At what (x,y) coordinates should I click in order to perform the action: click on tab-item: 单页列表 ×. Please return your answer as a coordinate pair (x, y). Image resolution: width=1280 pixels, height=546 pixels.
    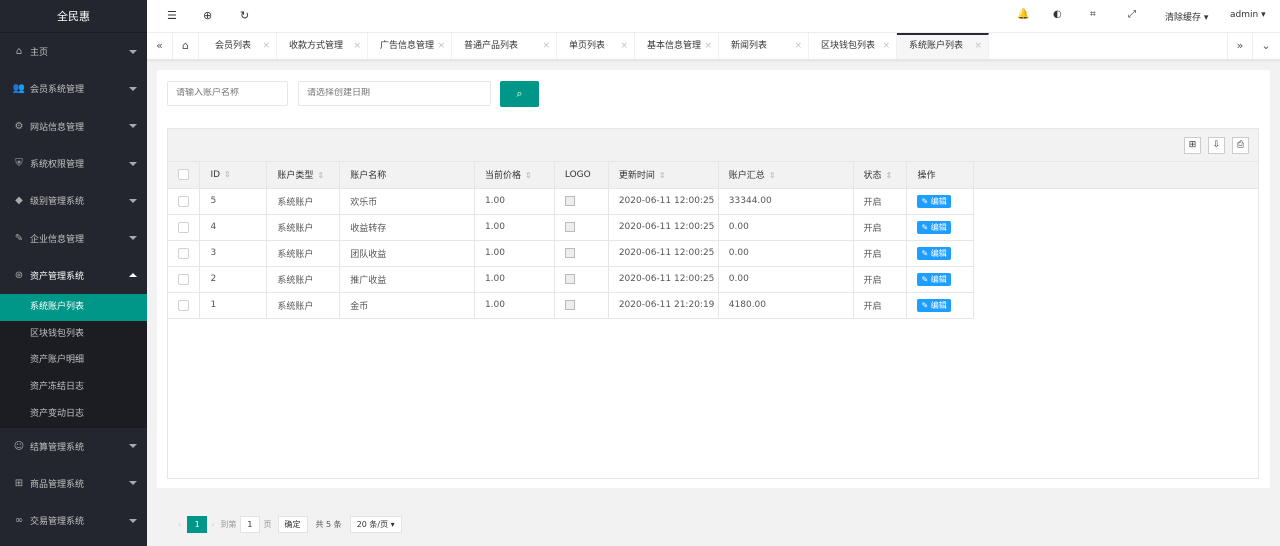
    Looking at the image, I should click on (596, 46).